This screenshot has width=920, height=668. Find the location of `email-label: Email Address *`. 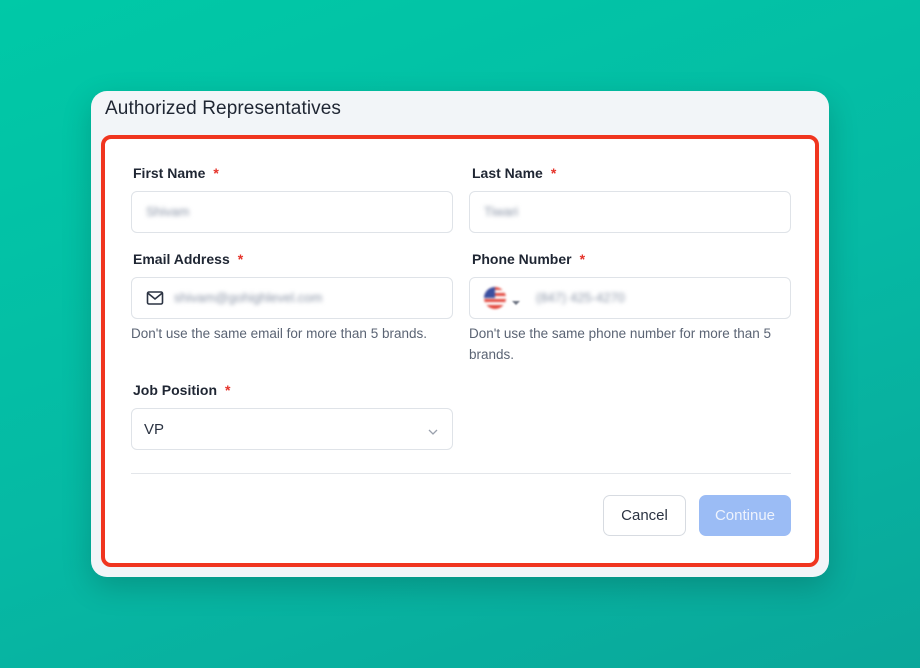

email-label: Email Address * is located at coordinates (188, 259).